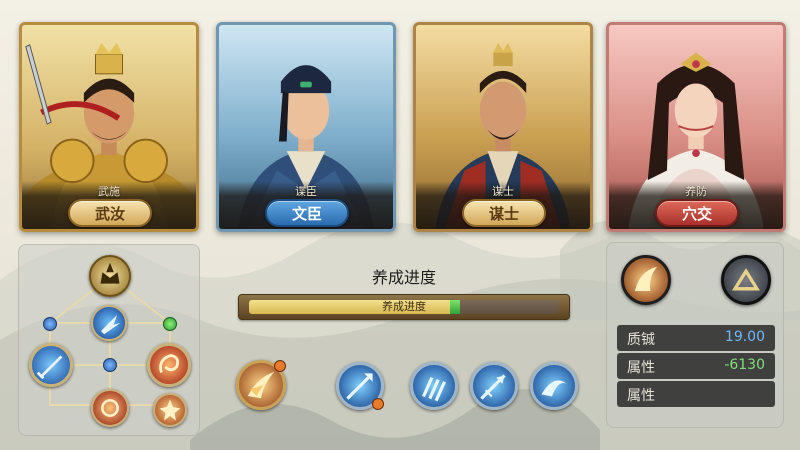  I want to click on fire-burst-icon, so click(170, 410).